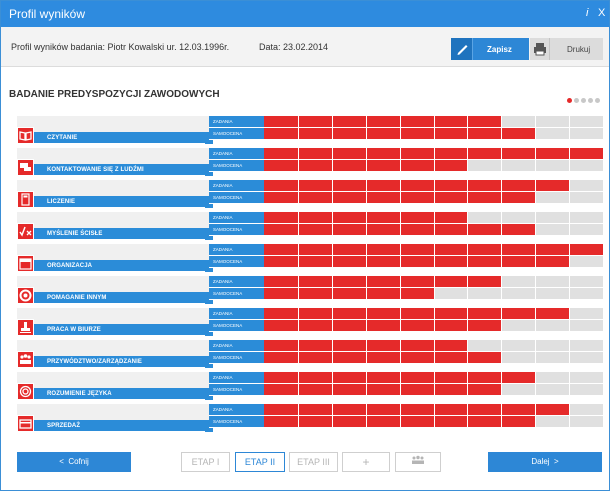  Describe the element at coordinates (313, 462) in the screenshot. I see `stage-tab: ETAP III` at that location.